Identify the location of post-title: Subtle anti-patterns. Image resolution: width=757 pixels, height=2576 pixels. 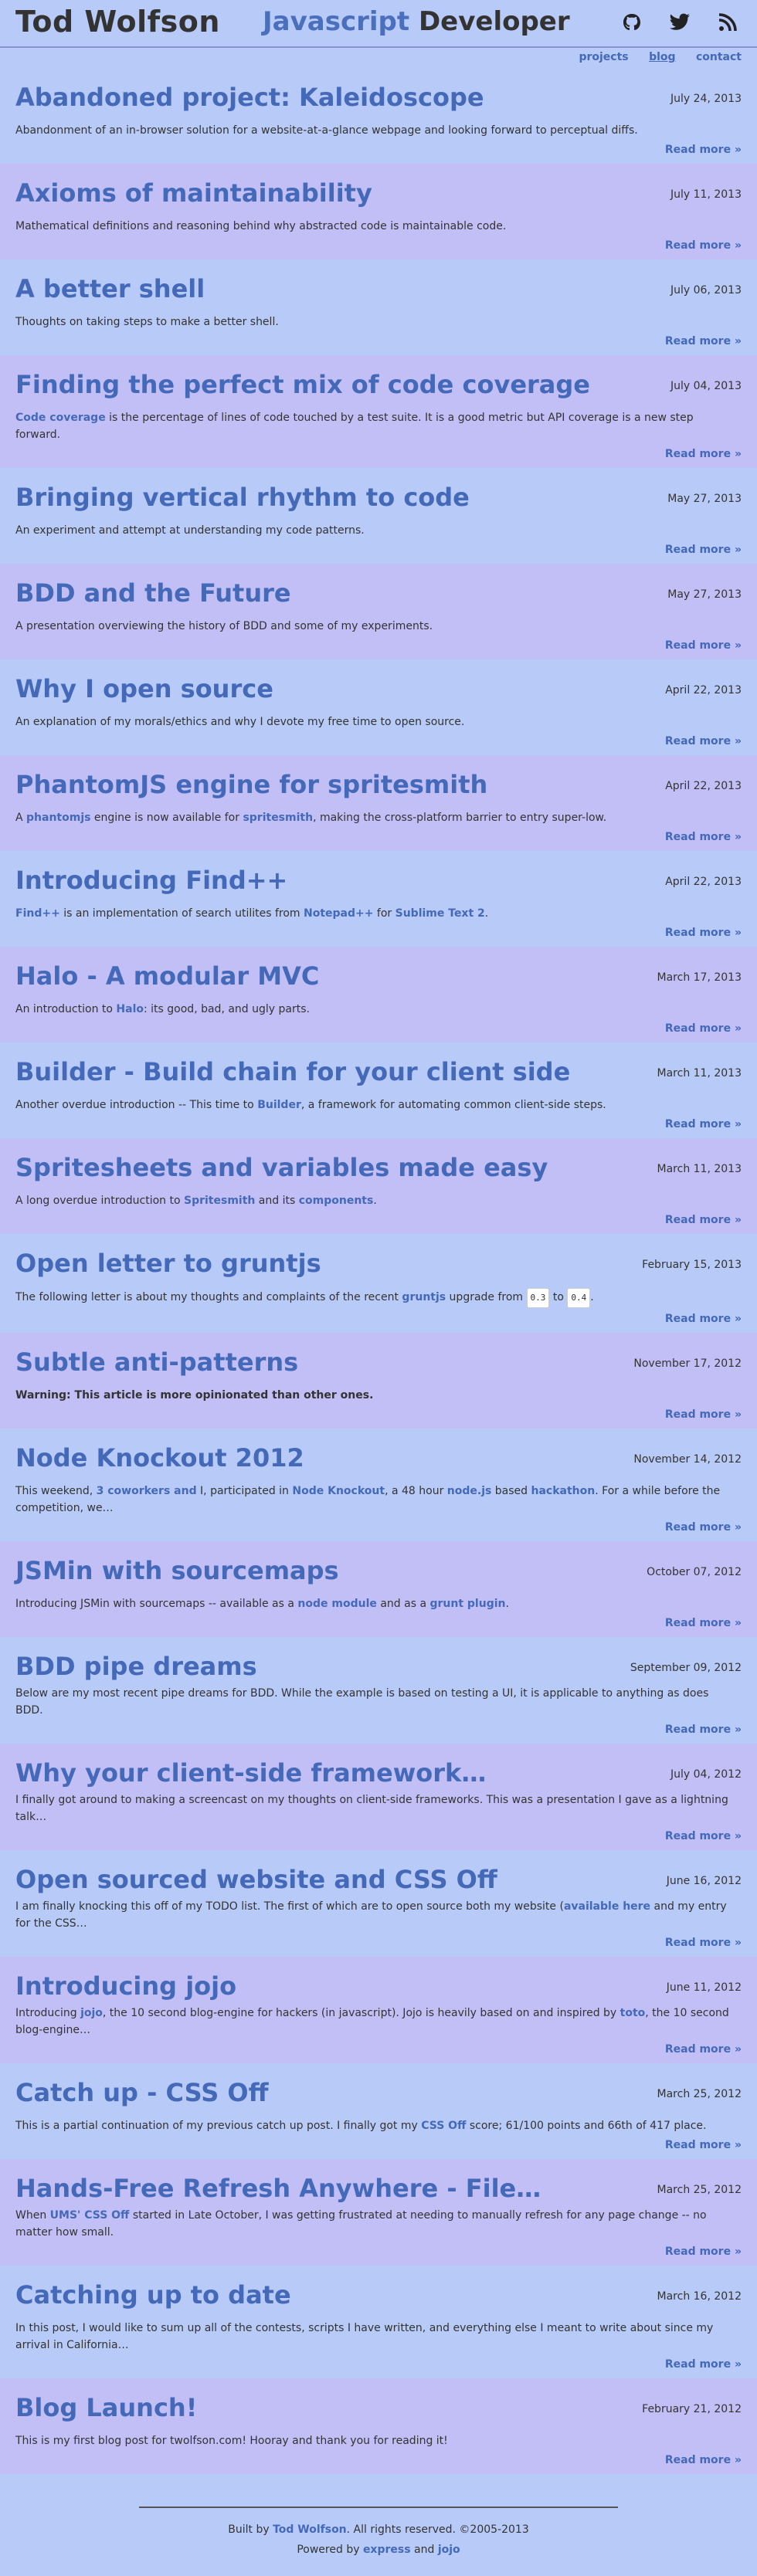
(156, 1362).